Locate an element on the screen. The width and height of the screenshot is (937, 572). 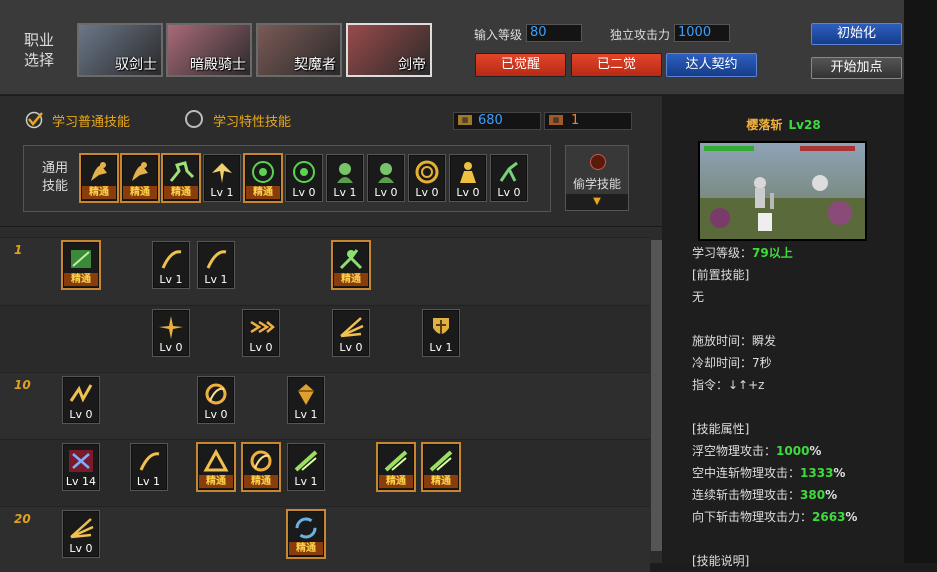
skill-1-3: Lv 1 is located at coordinates (216, 265).